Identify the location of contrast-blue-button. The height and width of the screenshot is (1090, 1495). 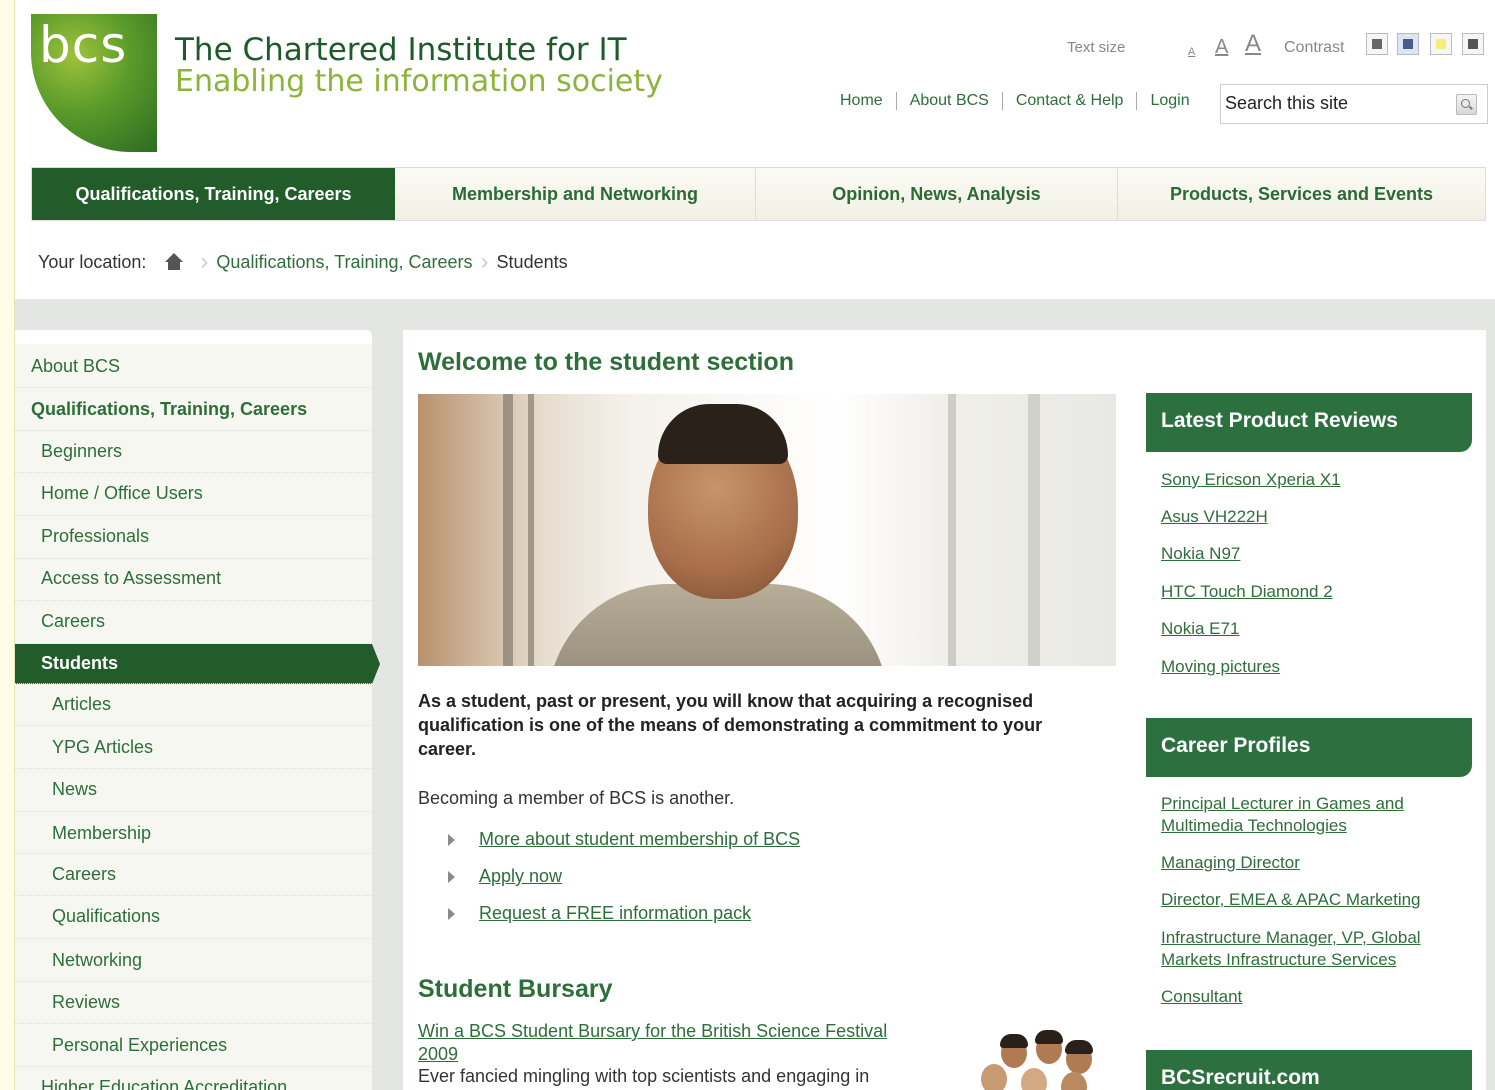
(1408, 44).